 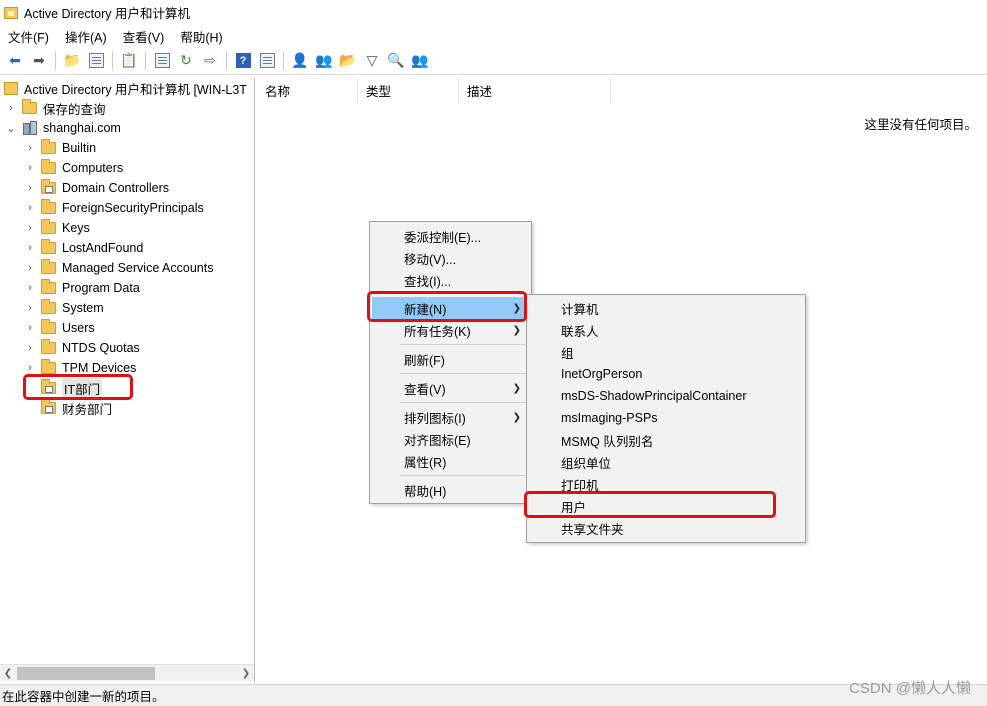 I want to click on tree-item-saved-queries: › 保存的查询, so click(x=56, y=108).